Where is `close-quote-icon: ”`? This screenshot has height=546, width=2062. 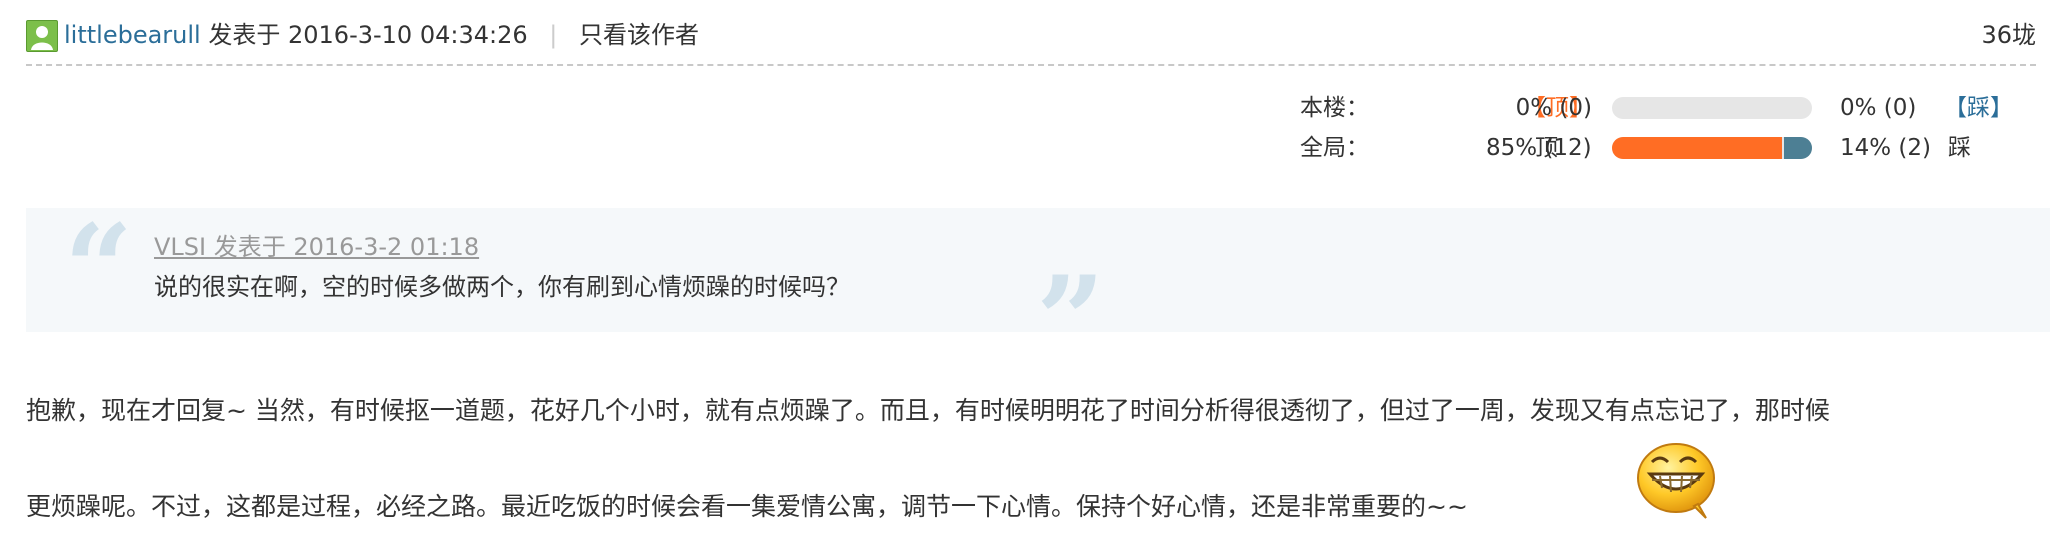 close-quote-icon: ” is located at coordinates (1071, 320).